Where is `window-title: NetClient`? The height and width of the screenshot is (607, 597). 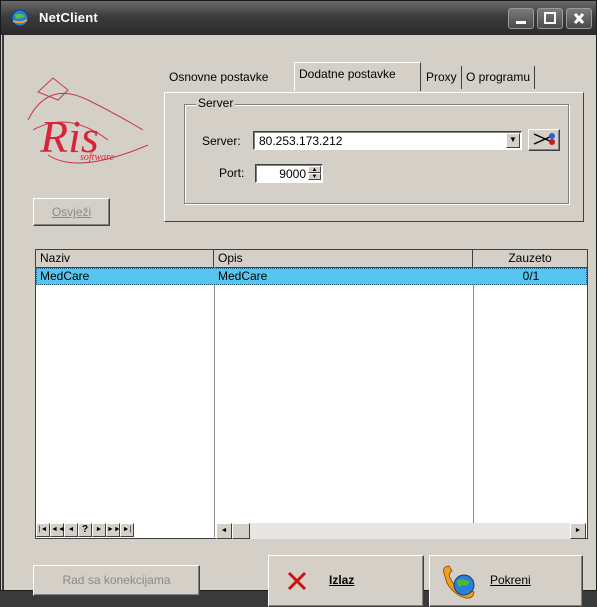
window-title: NetClient is located at coordinates (68, 17).